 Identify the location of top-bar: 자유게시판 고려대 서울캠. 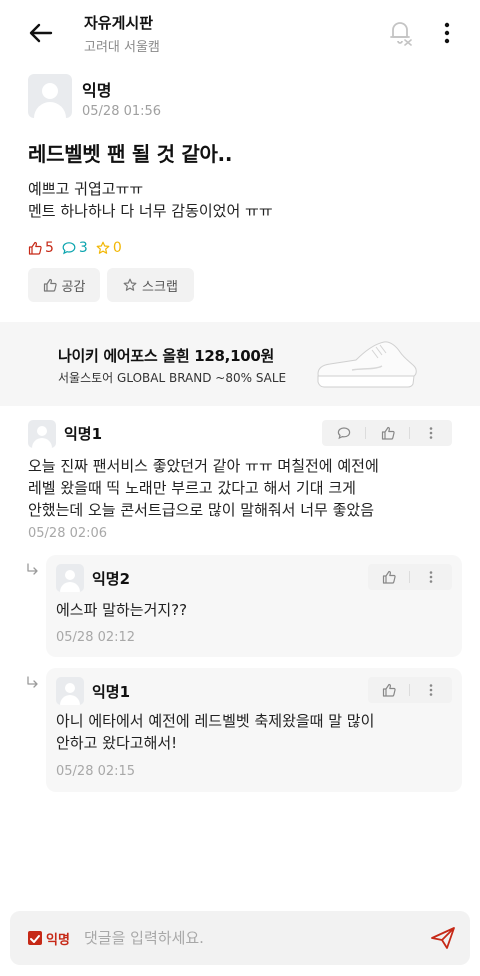
(240, 32).